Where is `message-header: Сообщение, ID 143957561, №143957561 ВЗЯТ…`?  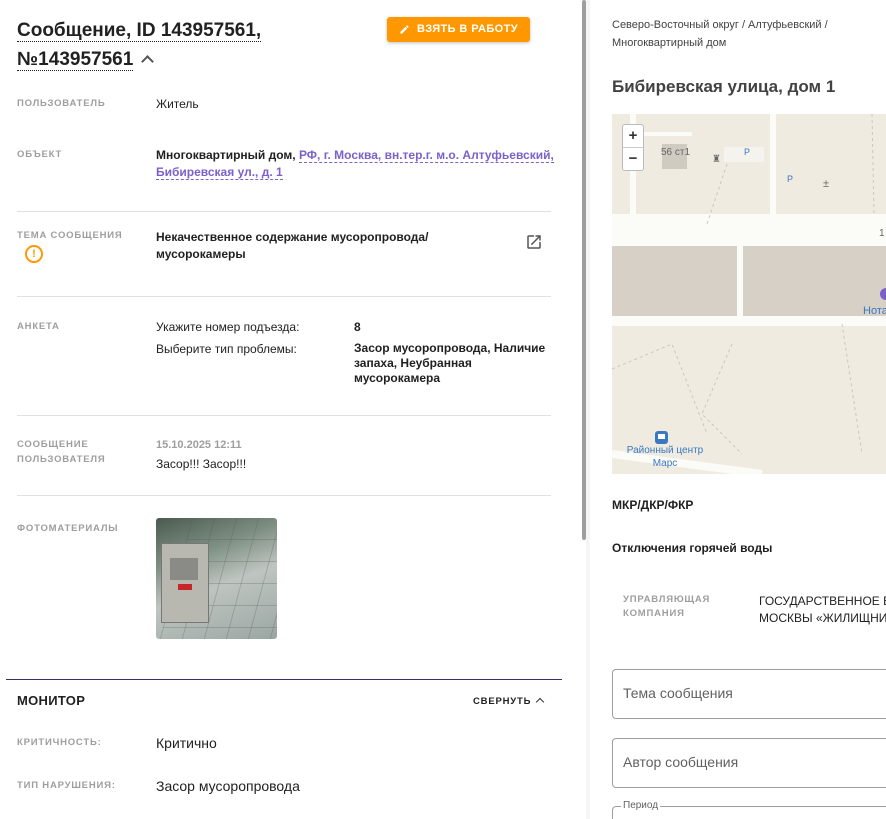 message-header: Сообщение, ID 143957561, №143957561 ВЗЯТ… is located at coordinates (282, 45).